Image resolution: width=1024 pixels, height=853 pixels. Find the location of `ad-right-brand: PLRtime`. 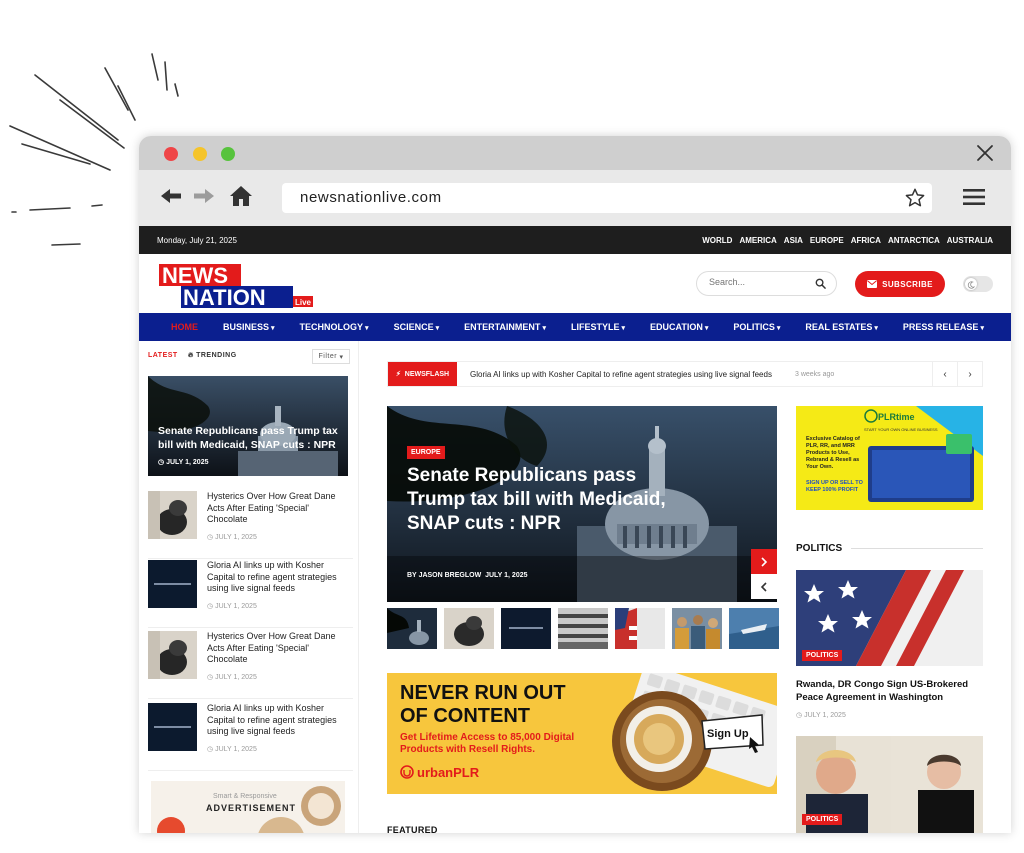

ad-right-brand: PLRtime is located at coordinates (896, 417).